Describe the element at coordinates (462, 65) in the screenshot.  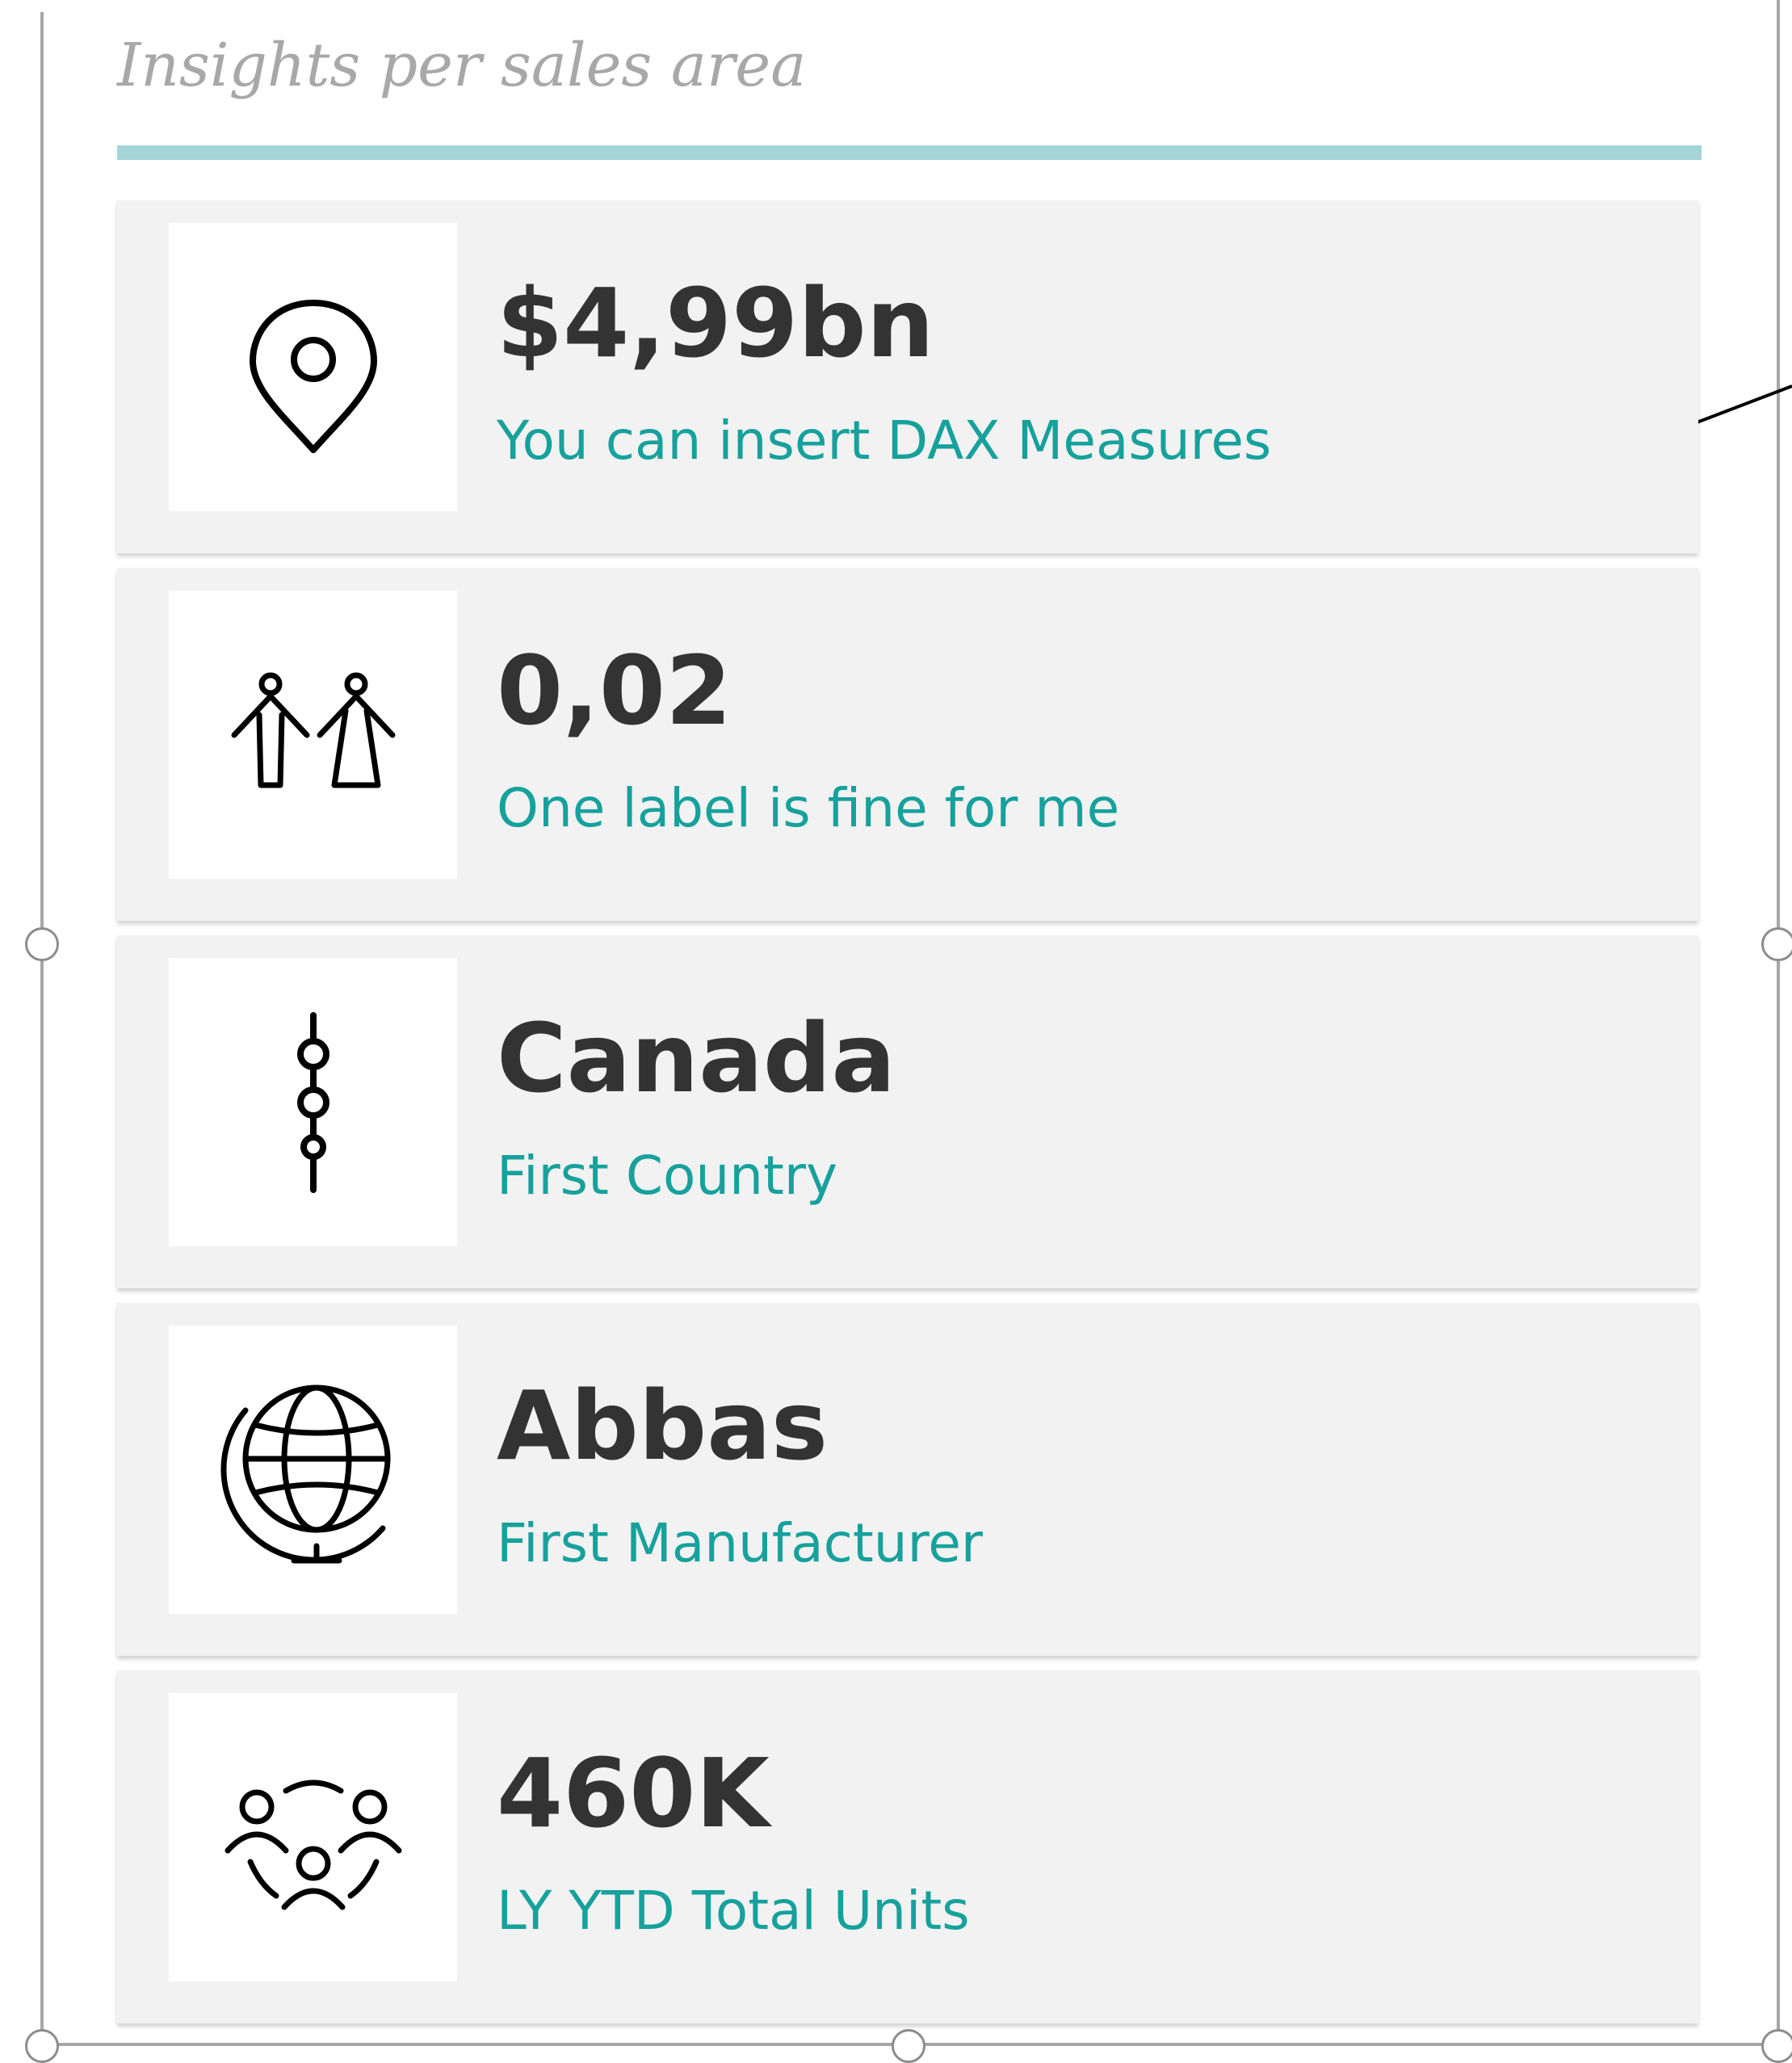
I see `panel-title: Insights per sales area` at that location.